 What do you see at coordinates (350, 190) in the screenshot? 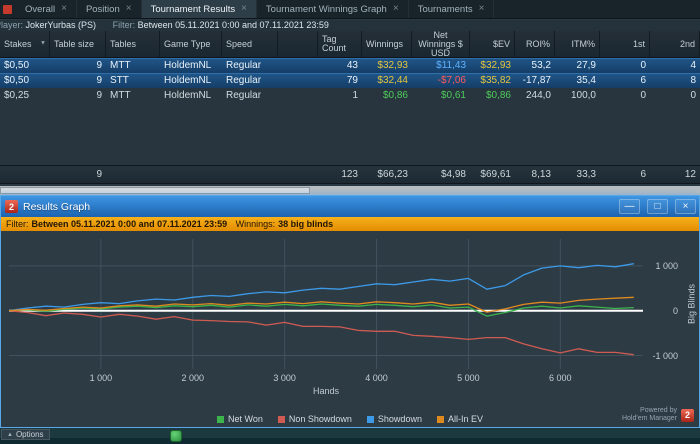
I see `horizontal-scrollbar` at bounding box center [350, 190].